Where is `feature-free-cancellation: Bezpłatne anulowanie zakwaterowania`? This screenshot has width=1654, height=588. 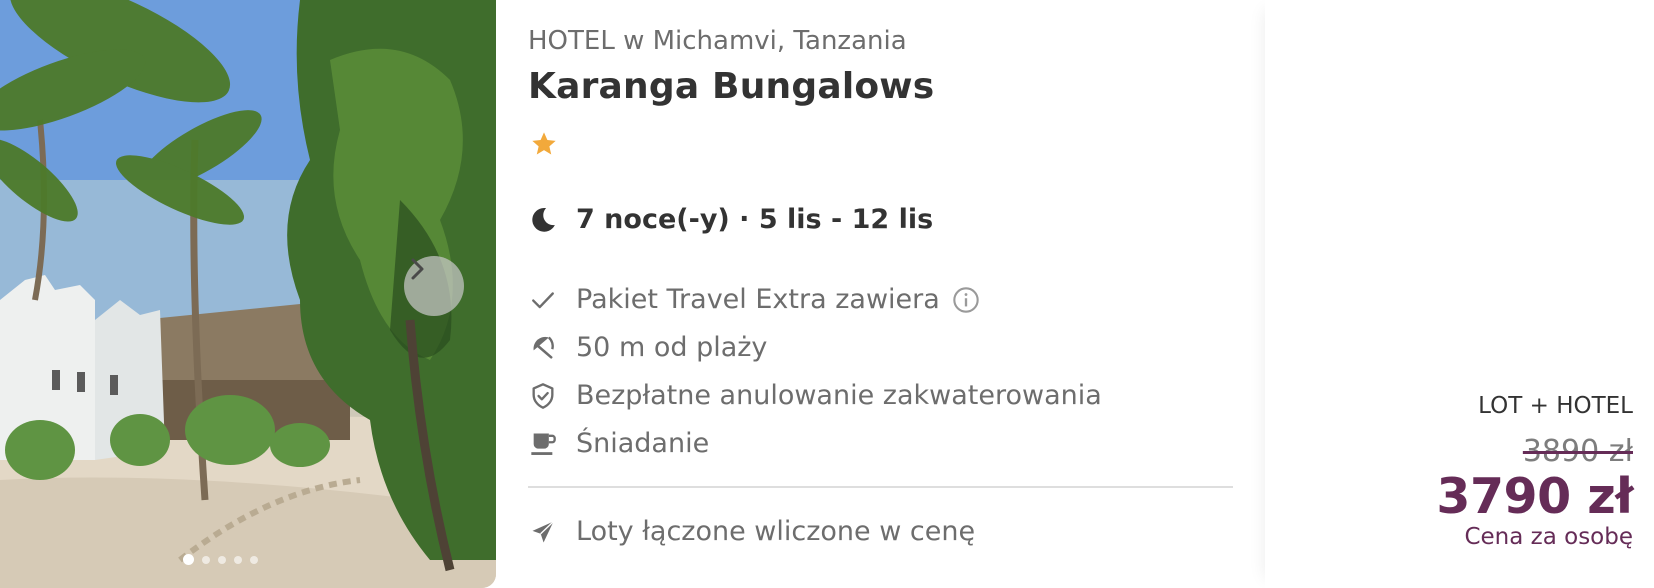
feature-free-cancellation: Bezpłatne anulowanie zakwaterowania is located at coordinates (815, 395).